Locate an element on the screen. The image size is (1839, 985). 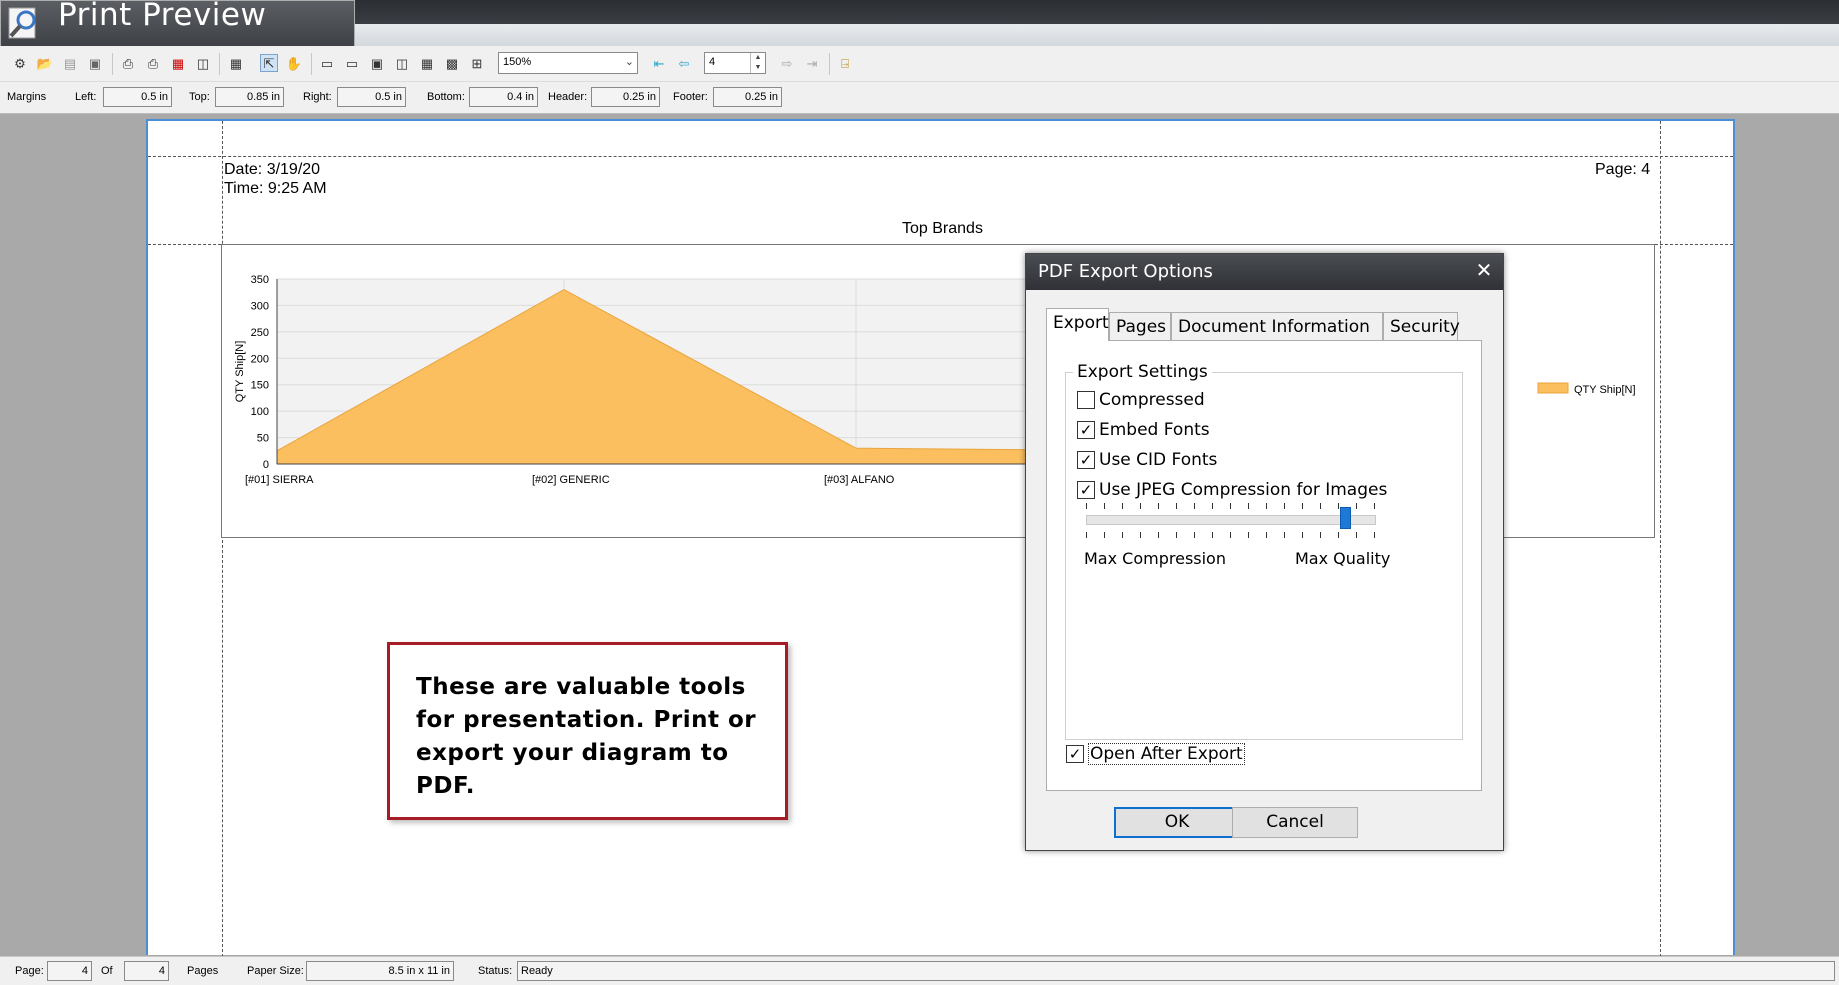
pointer-mode-icon: ⇱ is located at coordinates (269, 63).